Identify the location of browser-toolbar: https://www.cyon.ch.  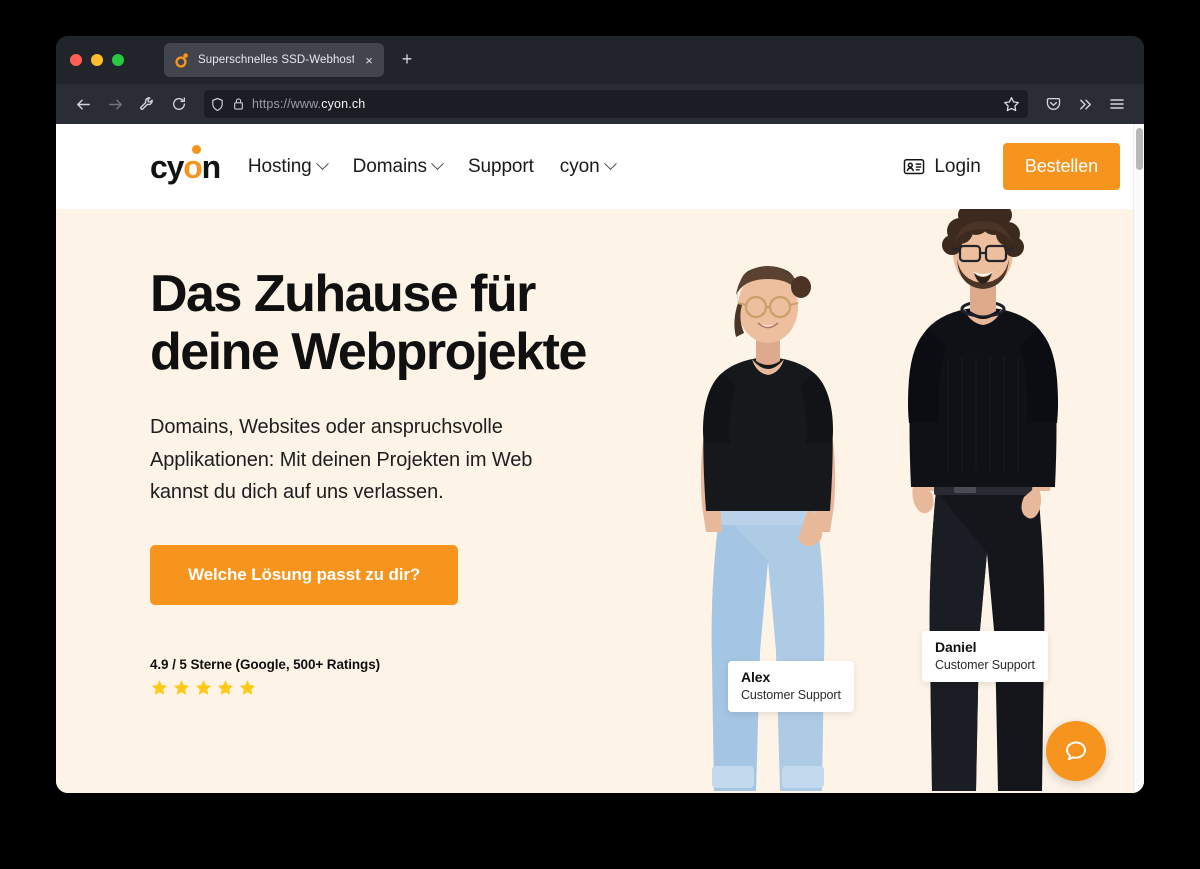
(600, 104).